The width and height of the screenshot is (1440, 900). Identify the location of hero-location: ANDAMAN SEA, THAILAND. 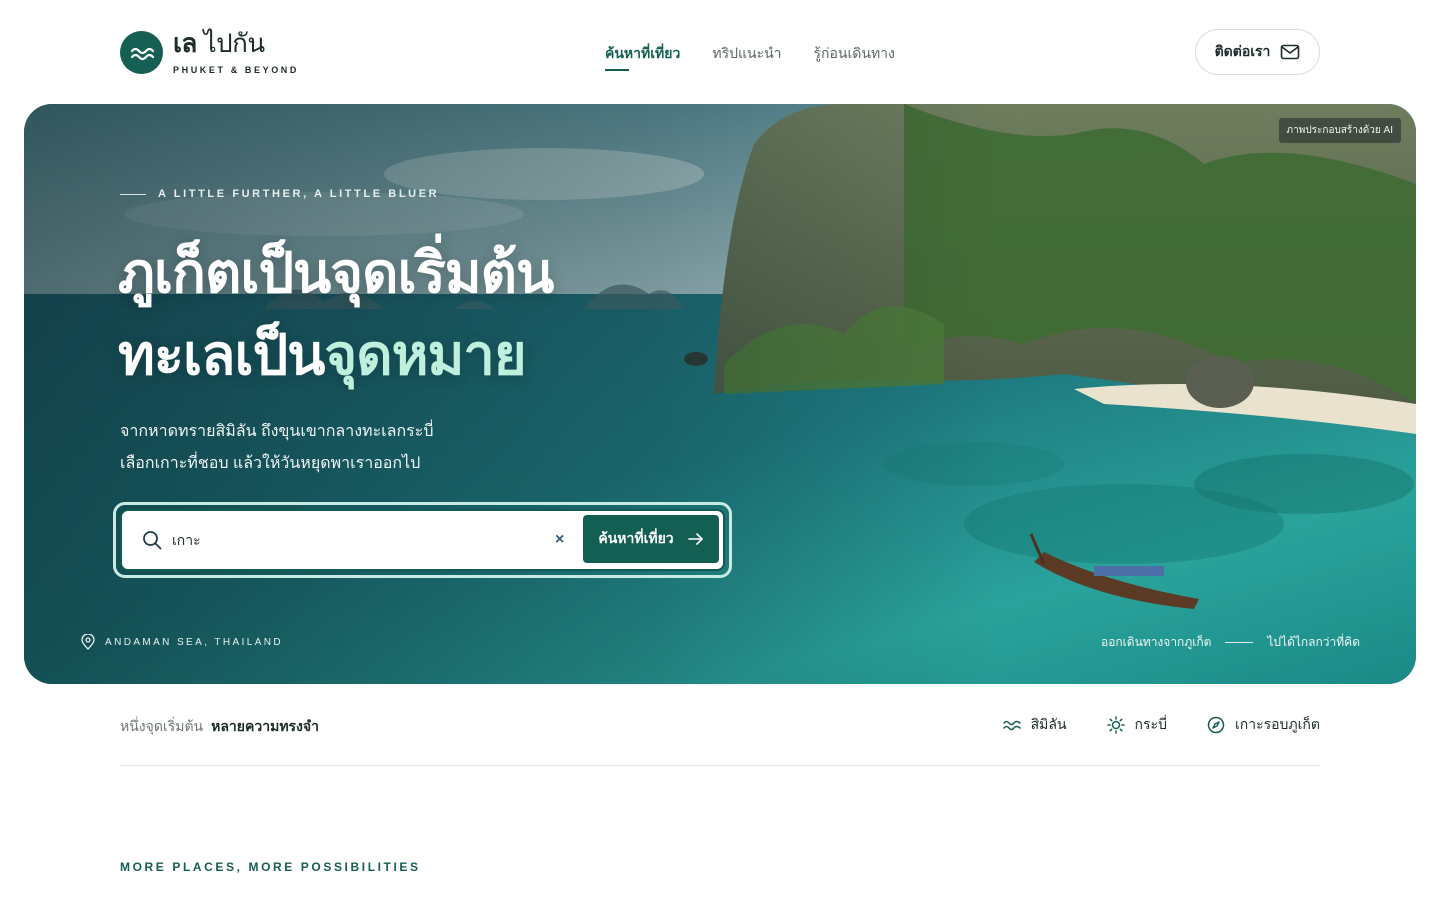
(182, 642).